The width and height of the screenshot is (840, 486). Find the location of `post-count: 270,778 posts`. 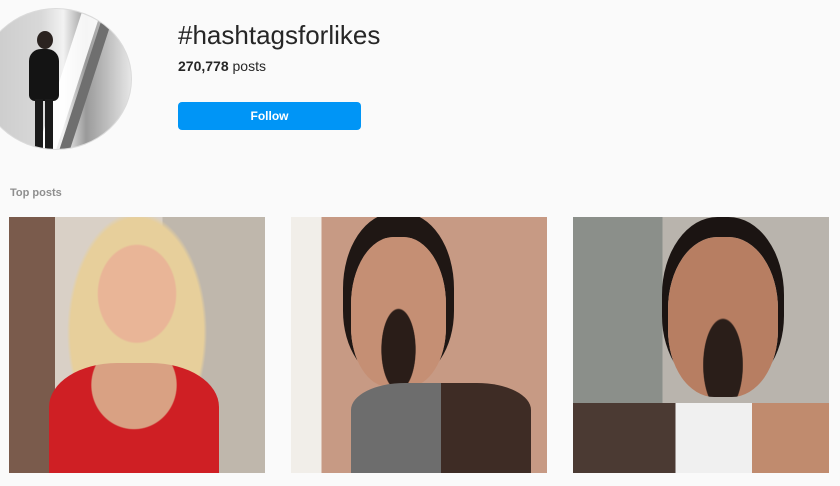

post-count: 270,778 posts is located at coordinates (222, 66).